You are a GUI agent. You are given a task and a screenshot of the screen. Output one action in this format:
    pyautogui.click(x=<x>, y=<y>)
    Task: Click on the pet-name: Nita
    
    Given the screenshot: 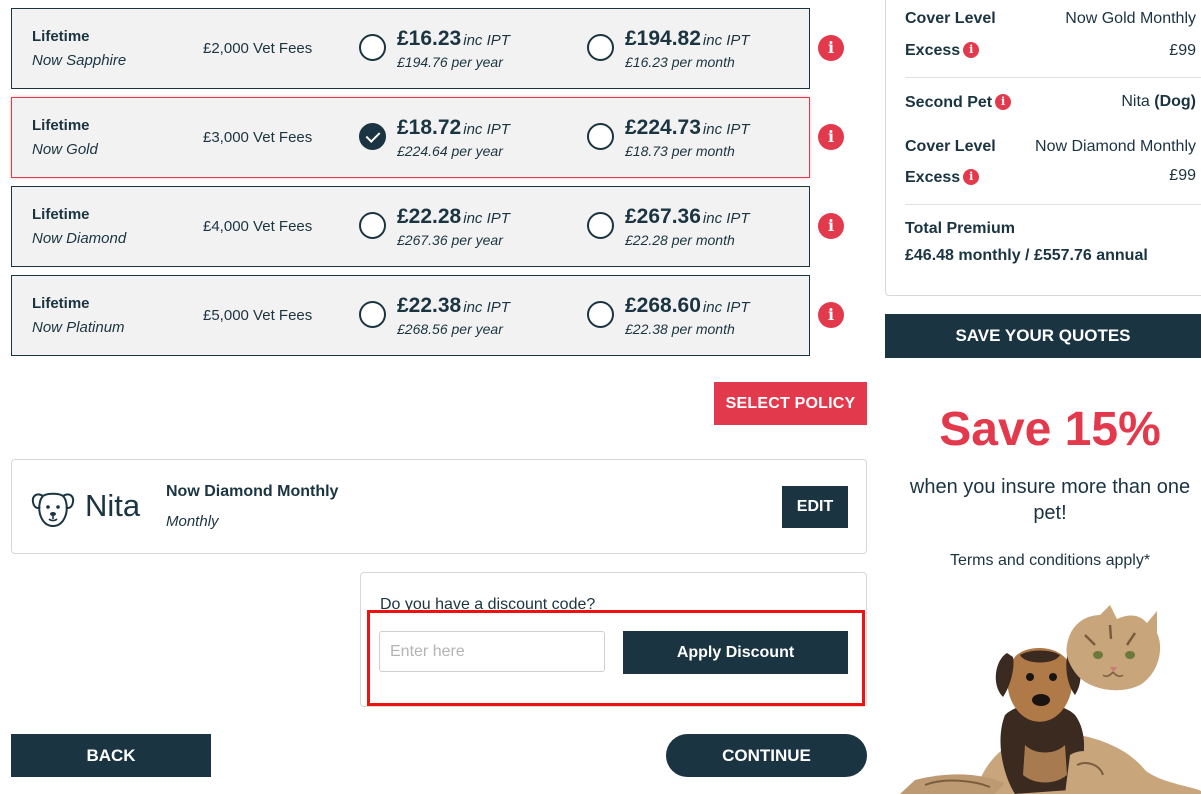 What is the action you would take?
    pyautogui.click(x=113, y=505)
    